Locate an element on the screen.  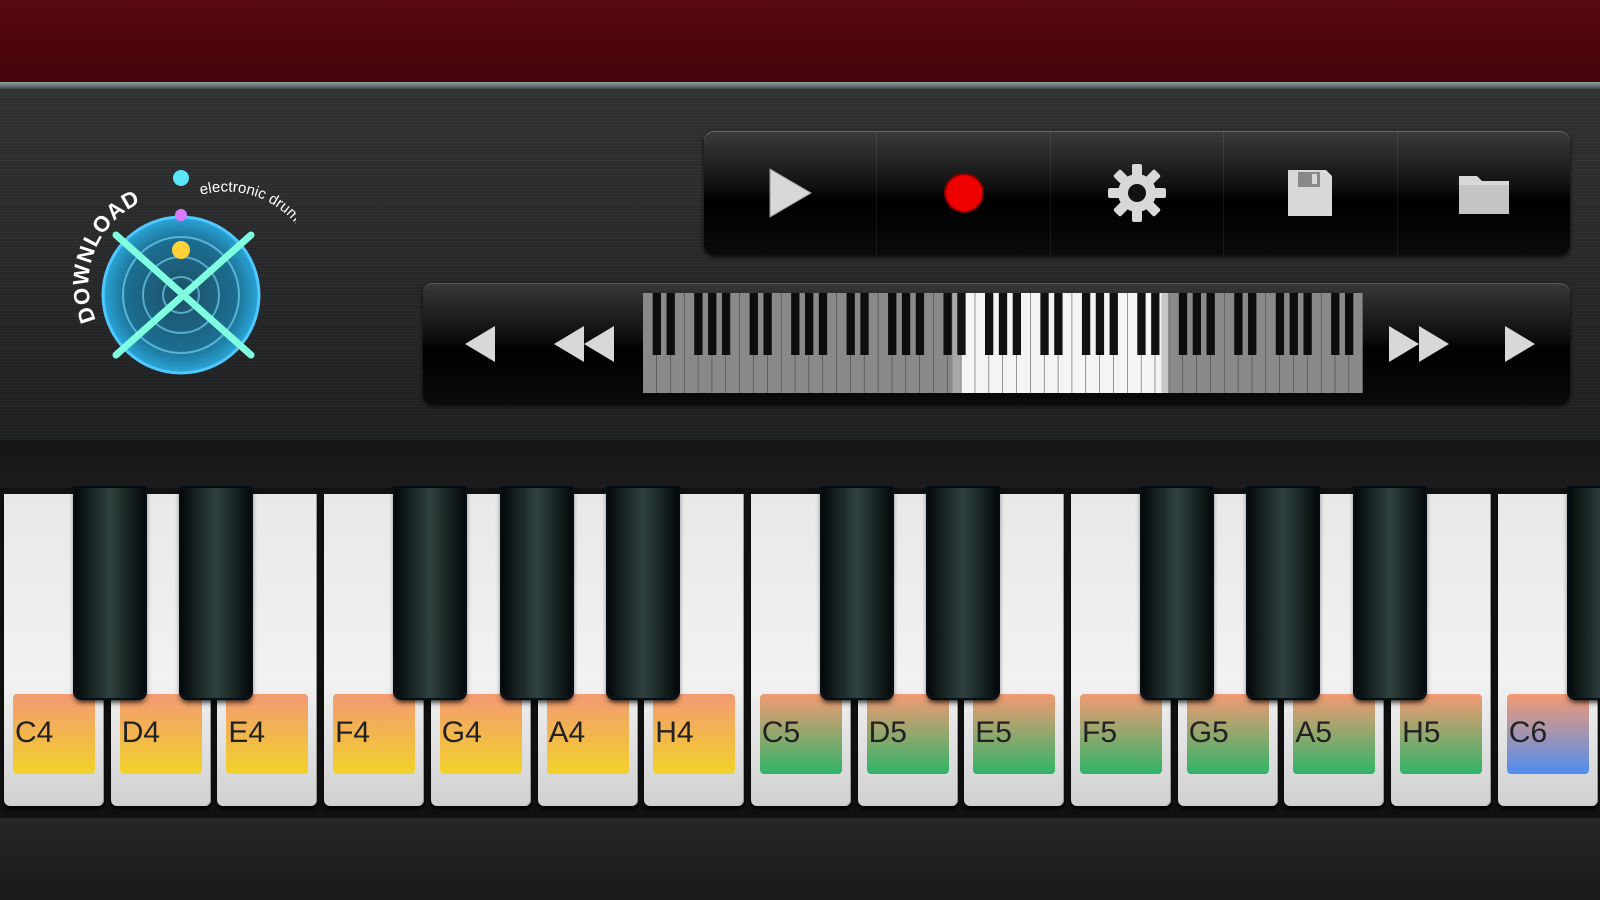
fast-right-icon is located at coordinates (1419, 343).